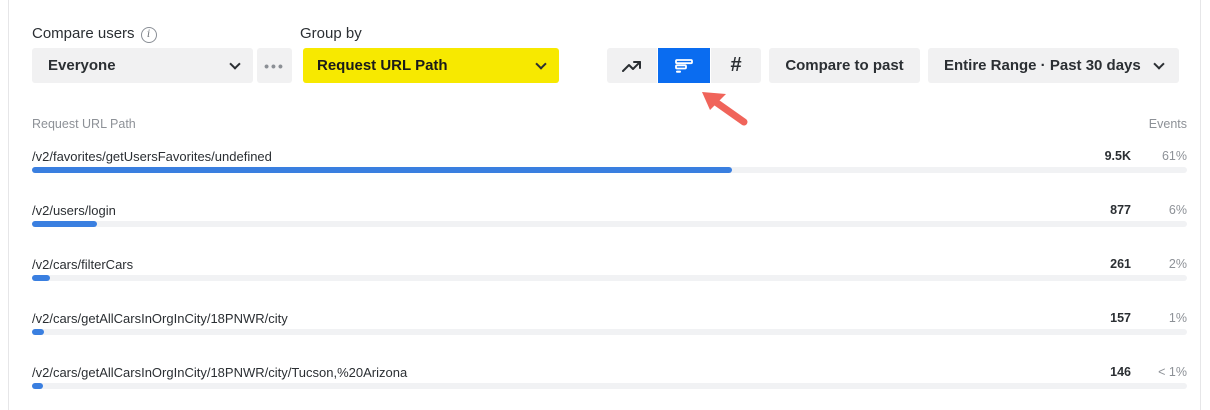  Describe the element at coordinates (148, 35) in the screenshot. I see `info-icon: i` at that location.